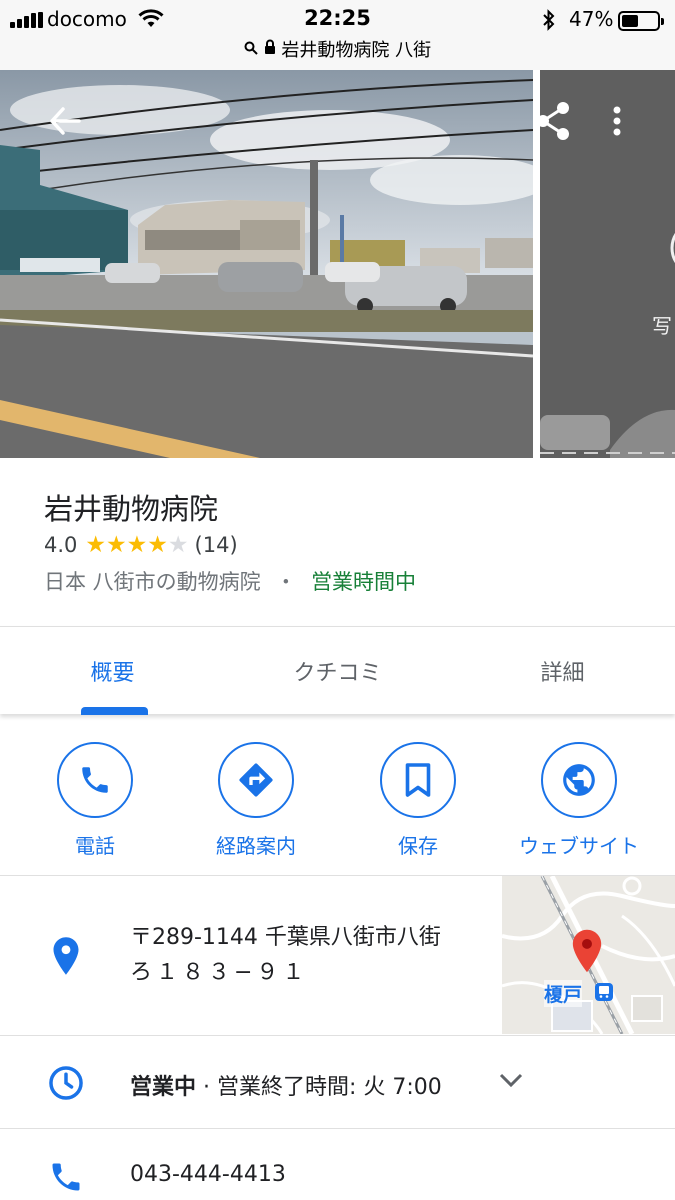 The height and width of the screenshot is (1200, 675). What do you see at coordinates (662, 326) in the screenshot?
I see `photos-label: 写` at bounding box center [662, 326].